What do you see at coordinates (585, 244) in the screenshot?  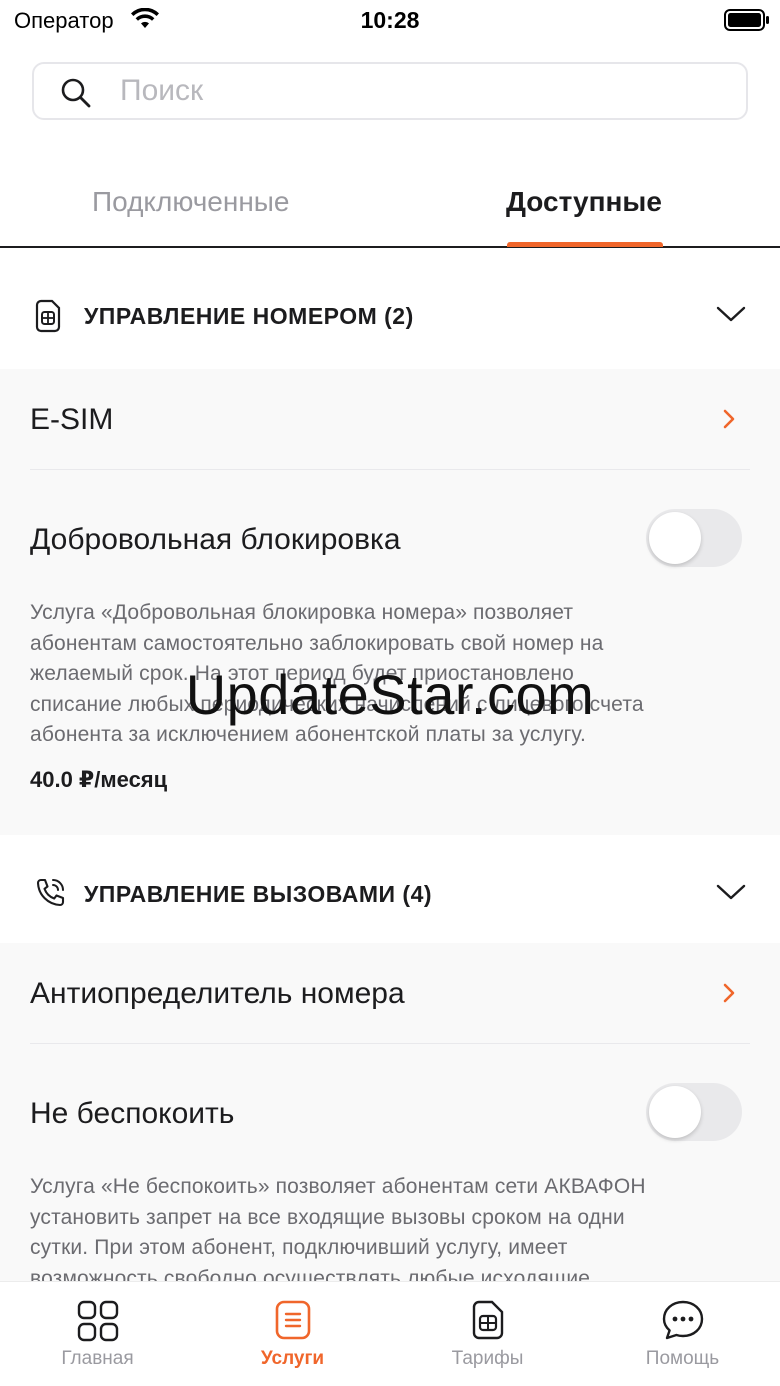 I see `active-tab-indicator` at bounding box center [585, 244].